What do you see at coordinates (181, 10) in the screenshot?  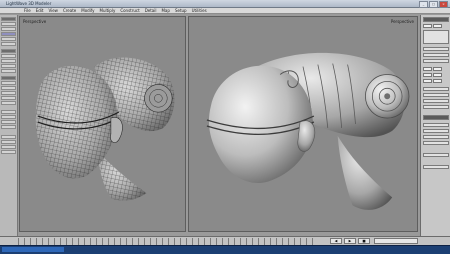 I see `menu-setup: Setup` at bounding box center [181, 10].